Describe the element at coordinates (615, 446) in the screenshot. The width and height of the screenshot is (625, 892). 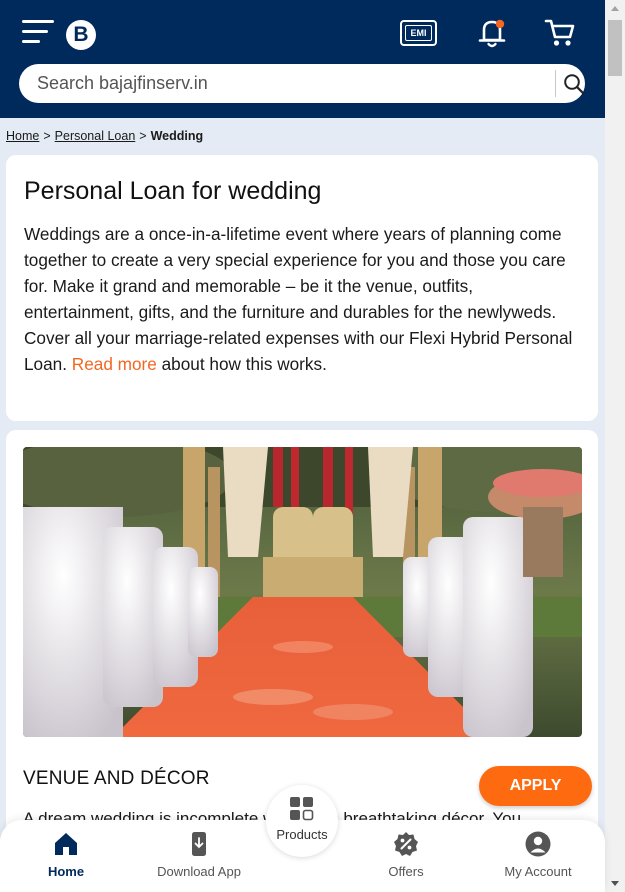
I see `page-scrollbar` at that location.